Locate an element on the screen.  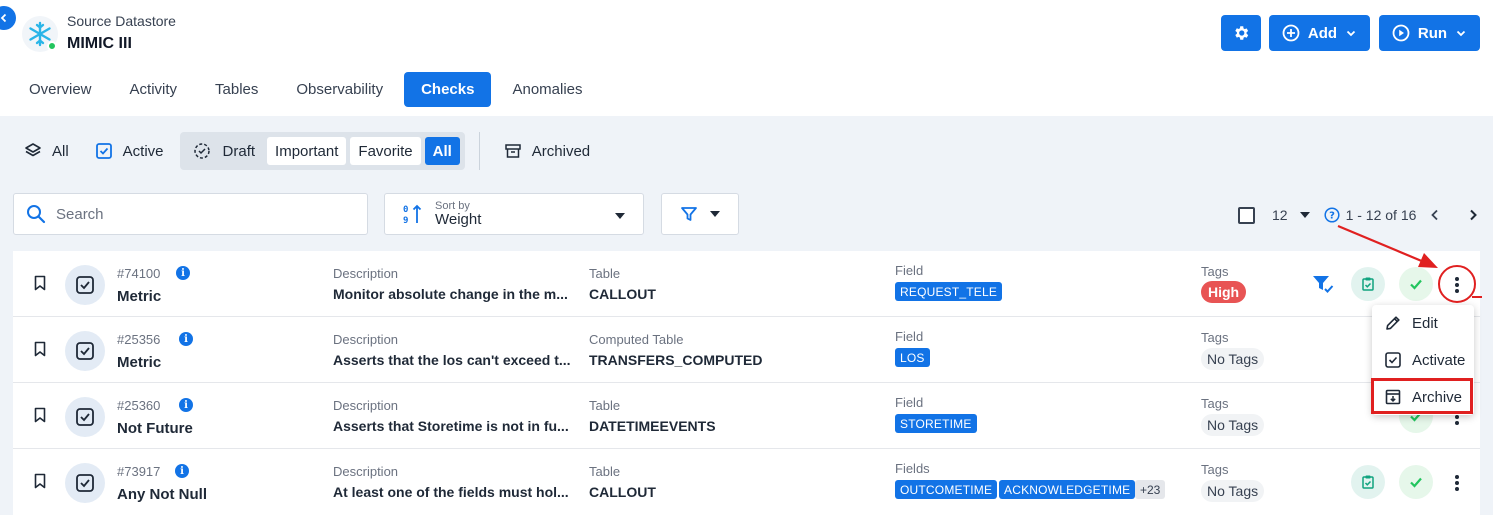
clipboard-check-icon is located at coordinates (1368, 482).